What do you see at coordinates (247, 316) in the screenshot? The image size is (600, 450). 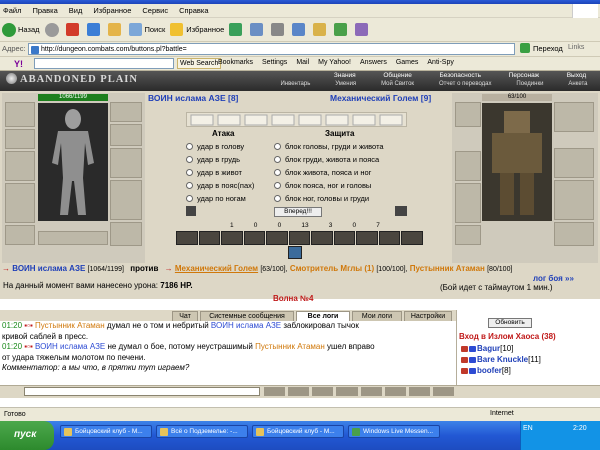 I see `tab-system: Системные сообщения` at bounding box center [247, 316].